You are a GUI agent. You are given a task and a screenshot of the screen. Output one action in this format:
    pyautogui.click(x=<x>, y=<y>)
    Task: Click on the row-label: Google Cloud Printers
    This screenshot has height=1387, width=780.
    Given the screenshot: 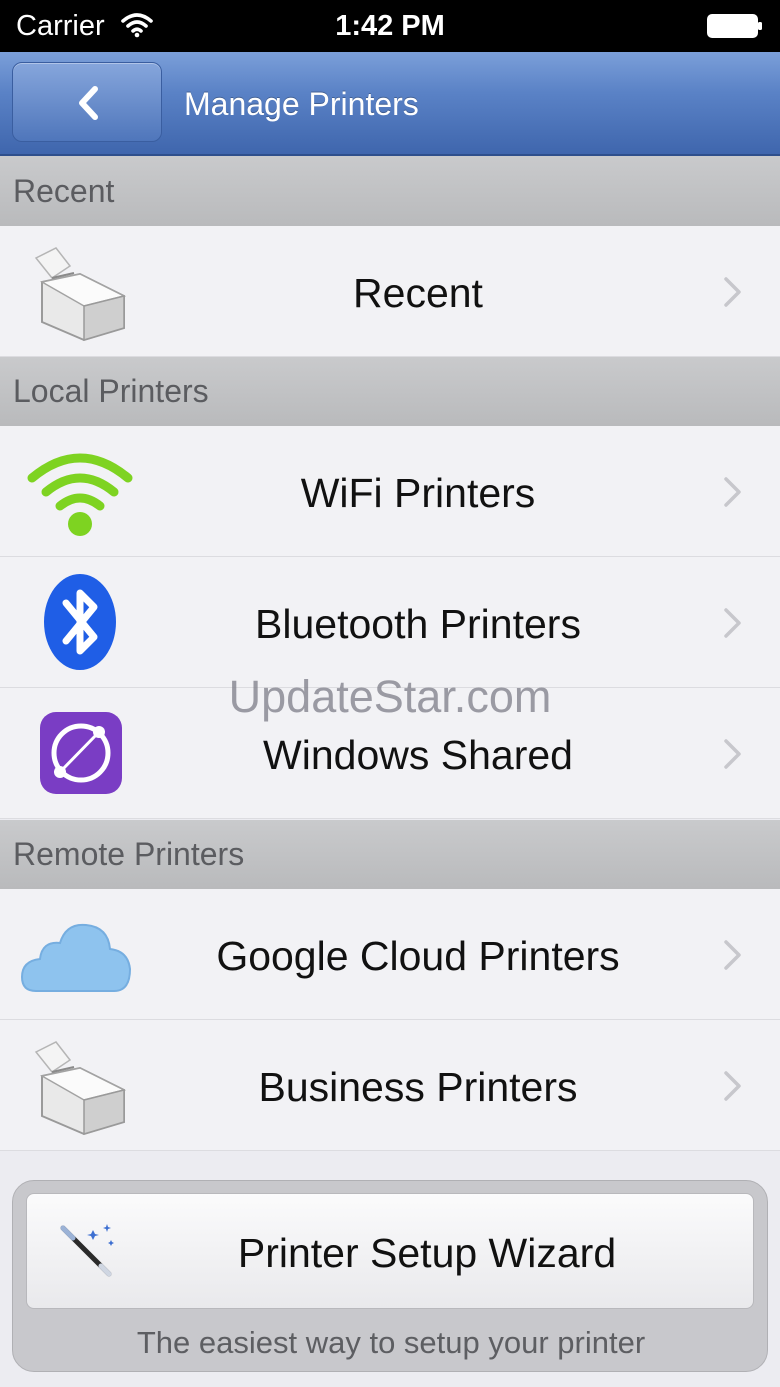 What is the action you would take?
    pyautogui.click(x=418, y=956)
    